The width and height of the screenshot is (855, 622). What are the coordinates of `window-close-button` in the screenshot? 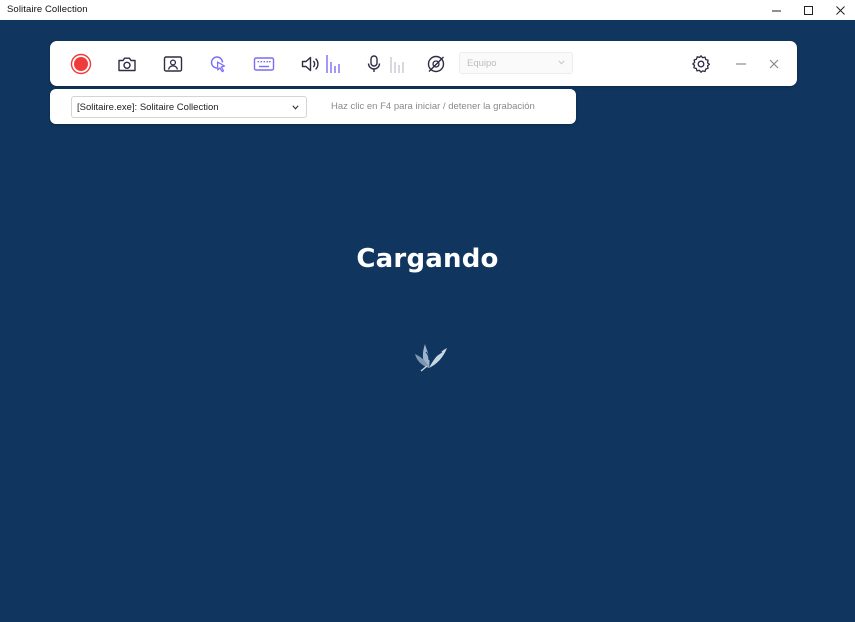 It's located at (839, 10).